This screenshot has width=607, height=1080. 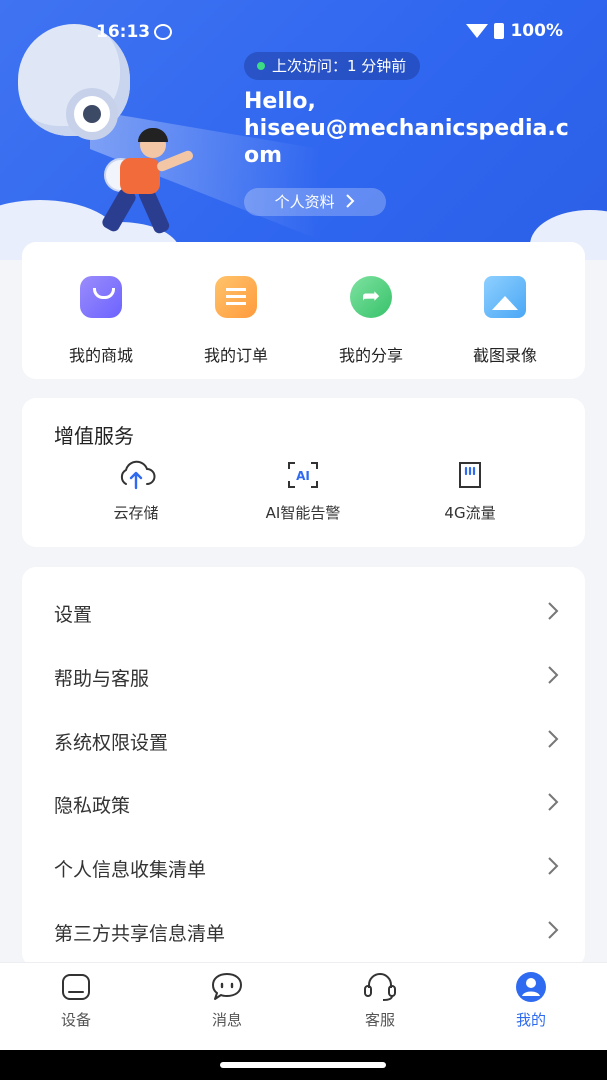 I want to click on nav-tab-messages: 消息, so click(x=227, y=1000).